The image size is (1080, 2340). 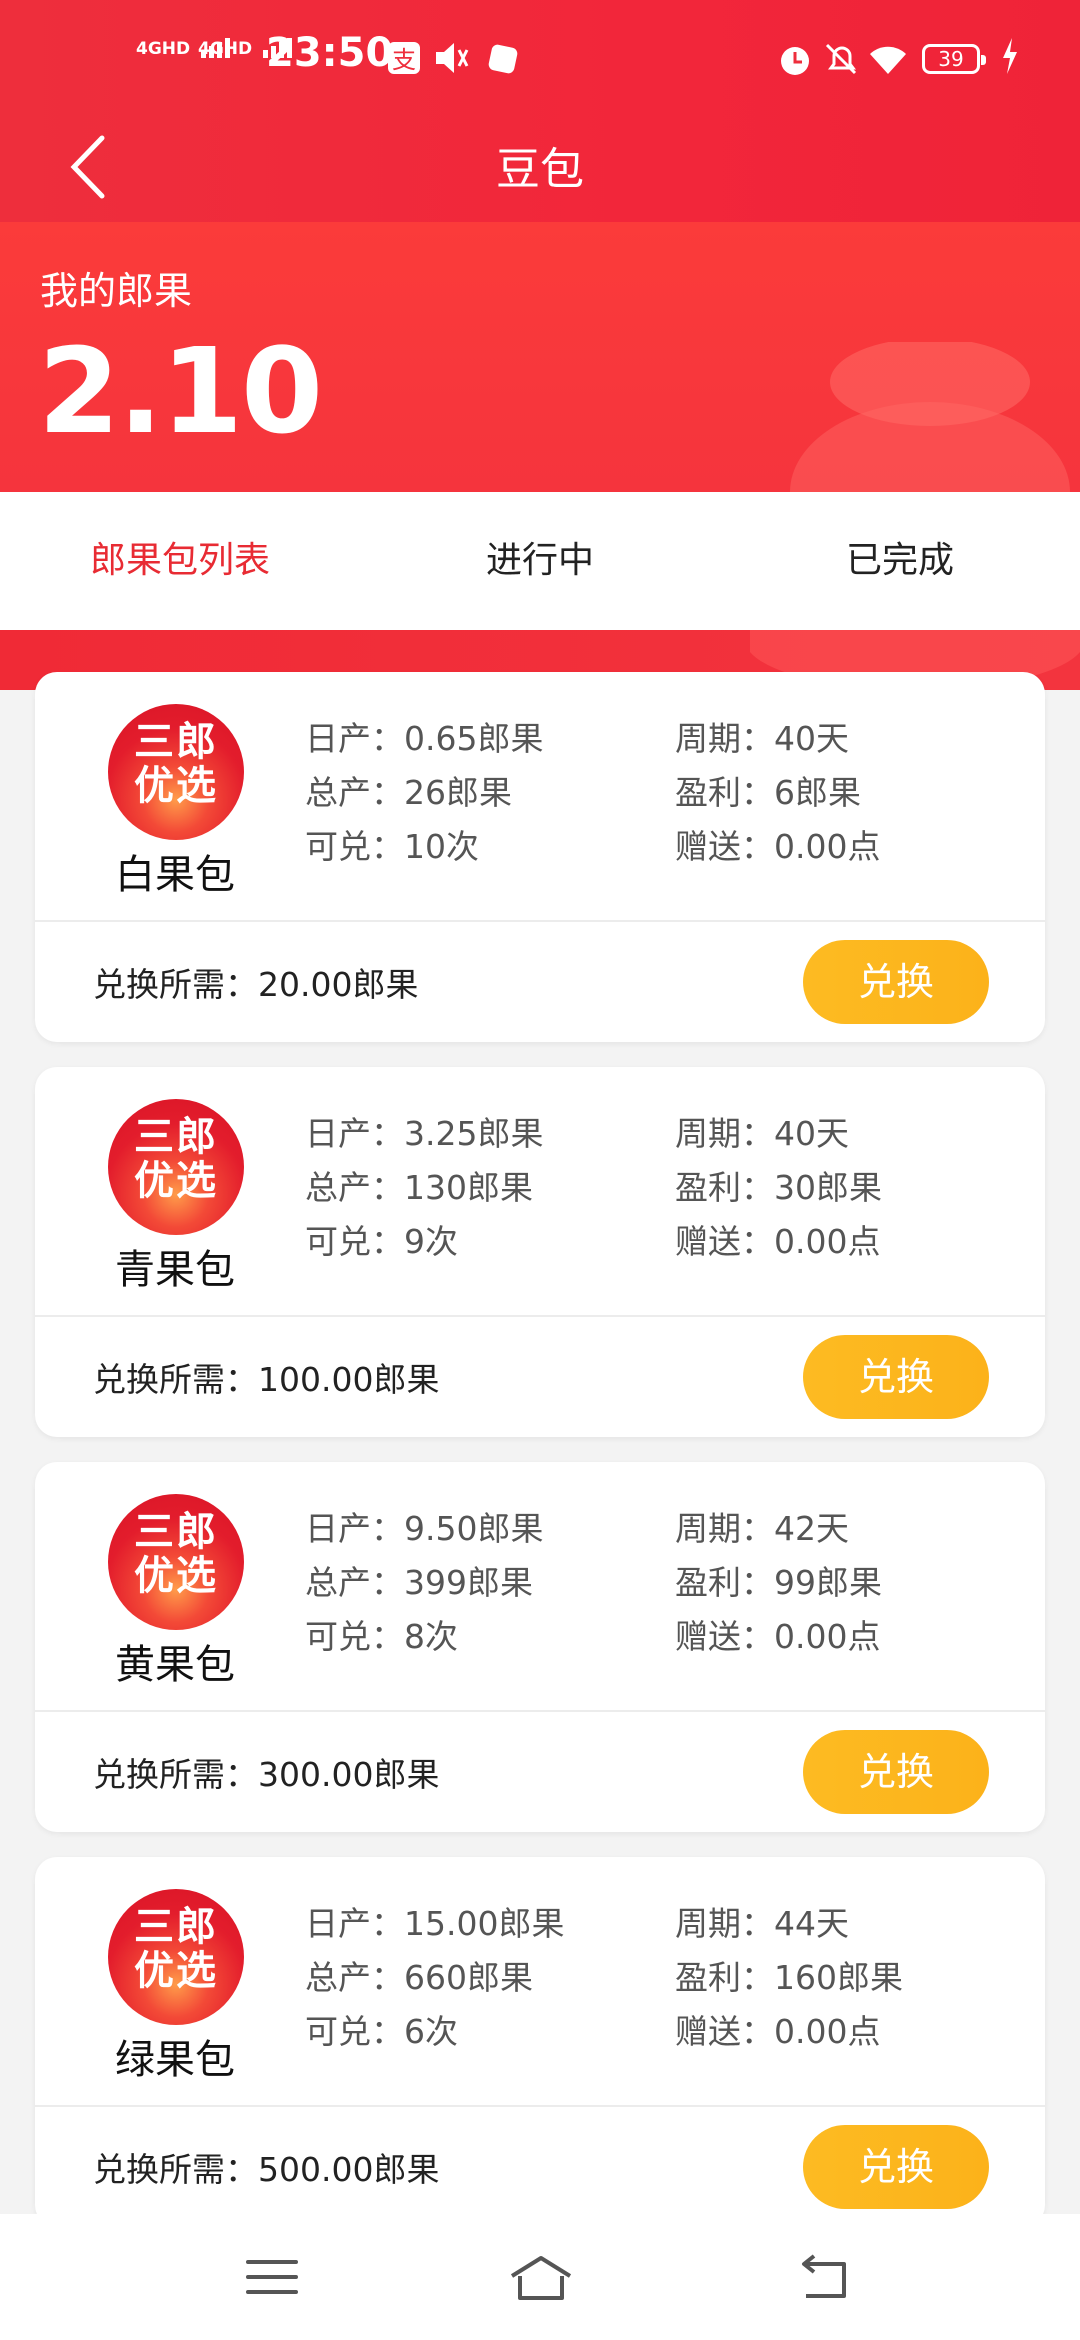 I want to click on required-amount: 兑换所需：20.00郎果, so click(x=256, y=984).